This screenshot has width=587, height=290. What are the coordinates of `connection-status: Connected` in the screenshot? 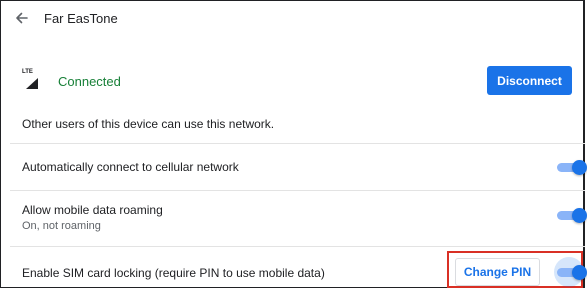 It's located at (89, 81).